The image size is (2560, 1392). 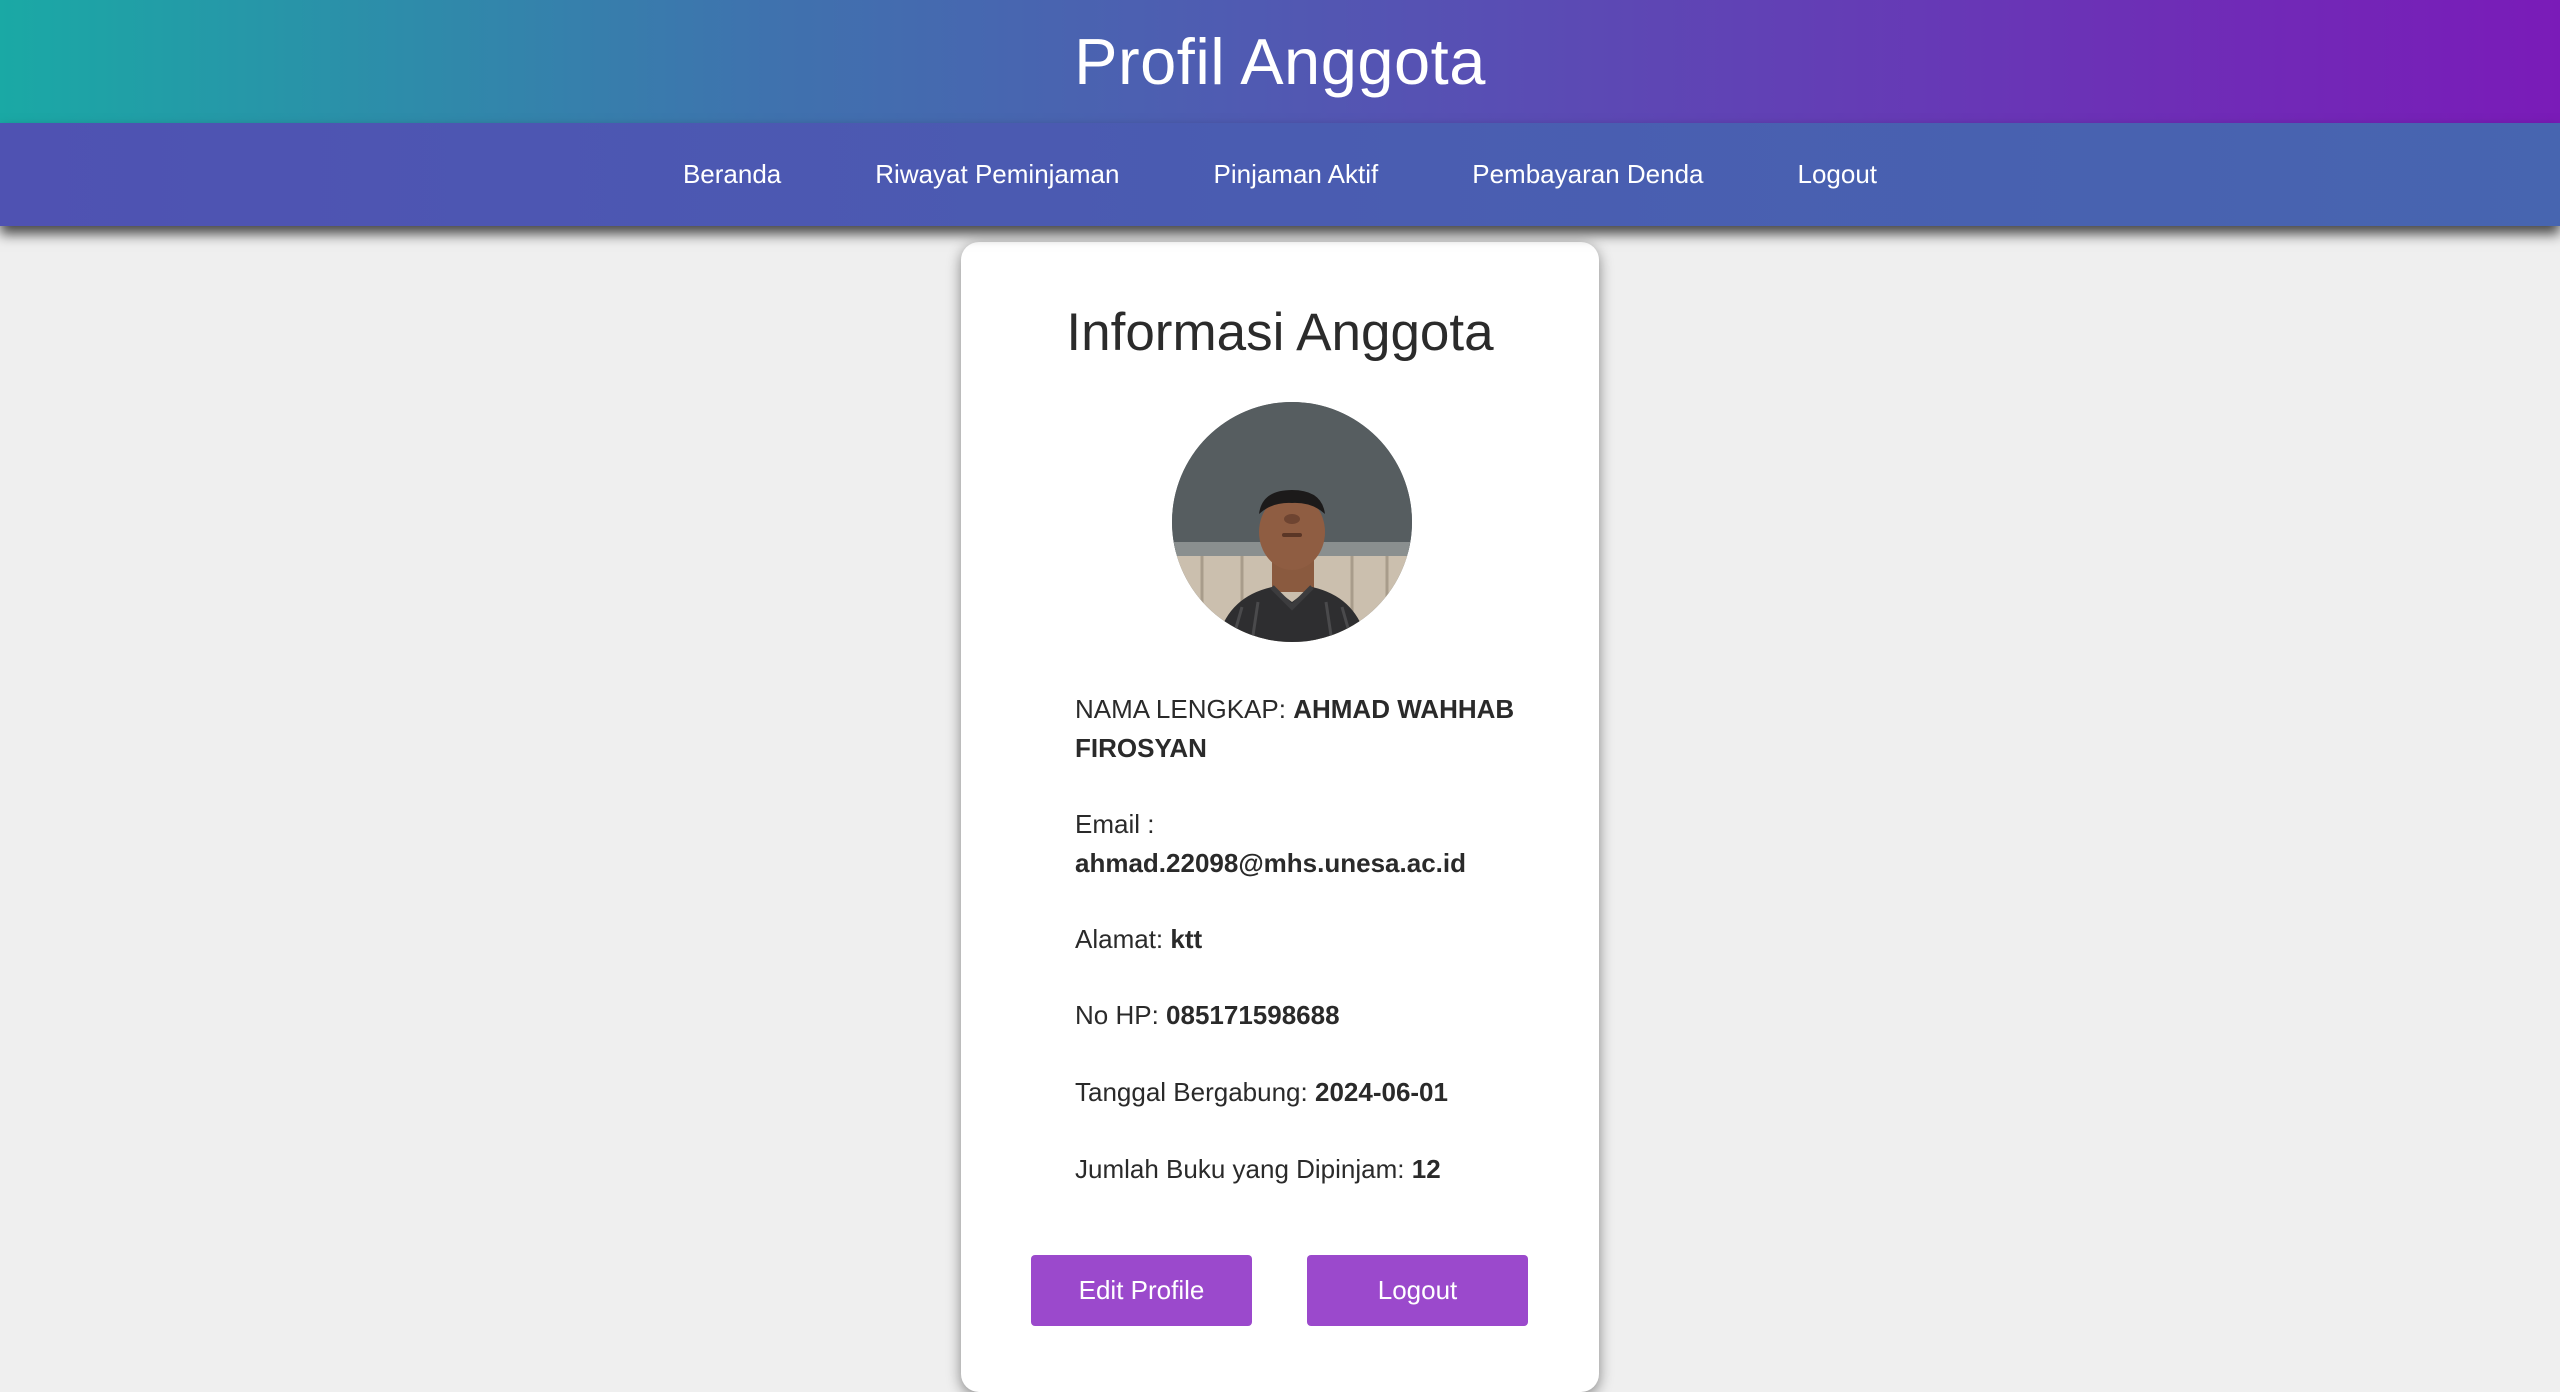 What do you see at coordinates (1417, 1290) in the screenshot?
I see `logout-button: Logout` at bounding box center [1417, 1290].